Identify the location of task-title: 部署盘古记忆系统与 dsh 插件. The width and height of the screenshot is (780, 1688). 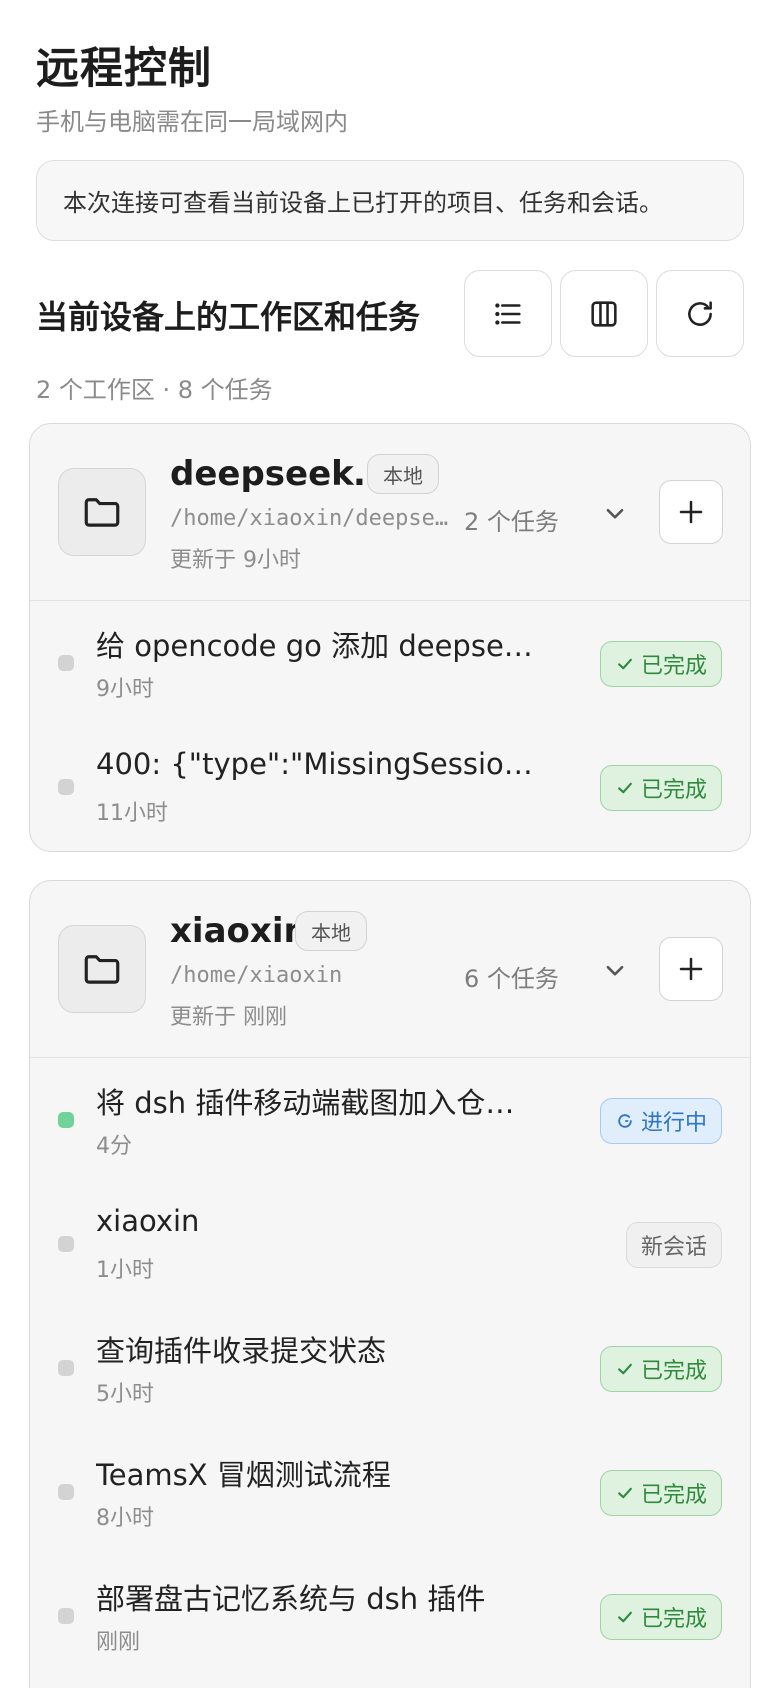
(291, 1599).